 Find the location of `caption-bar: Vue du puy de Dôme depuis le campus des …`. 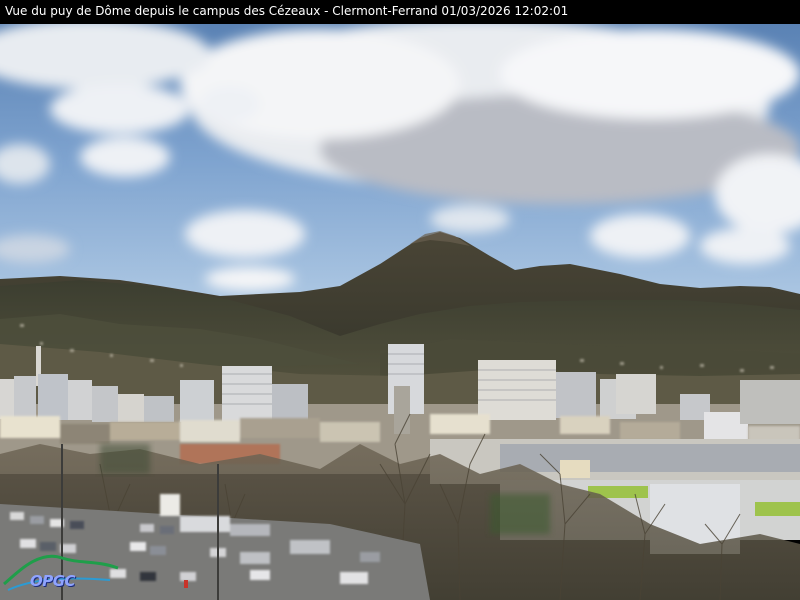

caption-bar: Vue du puy de Dôme depuis le campus des … is located at coordinates (400, 12).